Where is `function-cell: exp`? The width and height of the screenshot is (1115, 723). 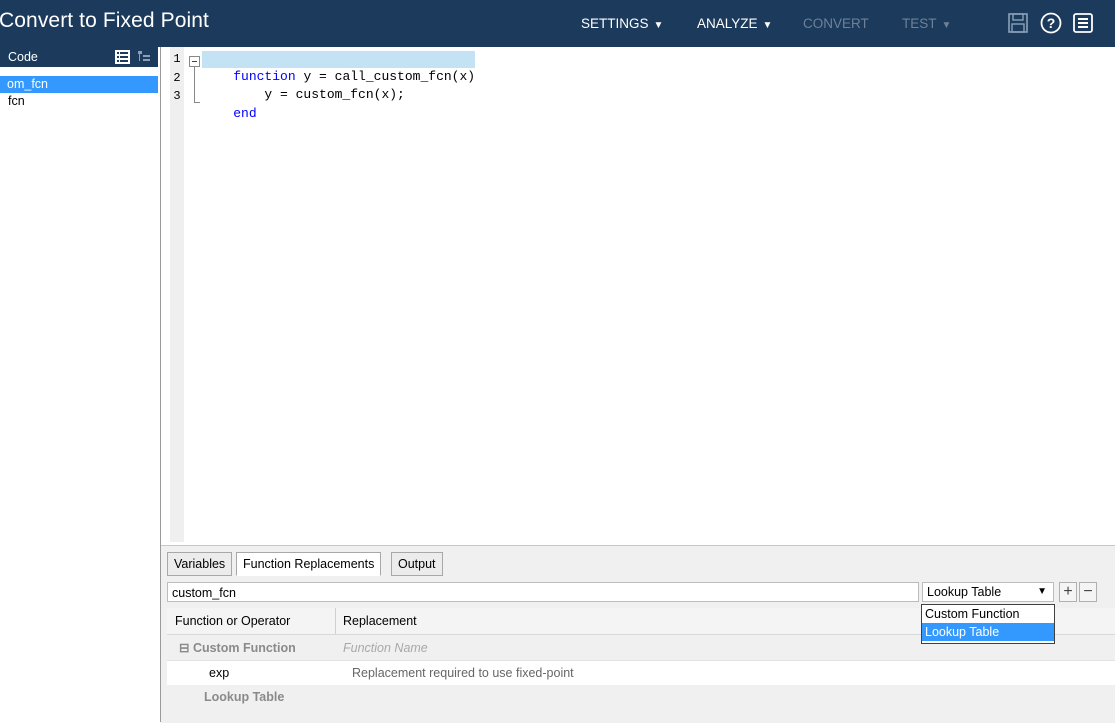
function-cell: exp is located at coordinates (219, 673).